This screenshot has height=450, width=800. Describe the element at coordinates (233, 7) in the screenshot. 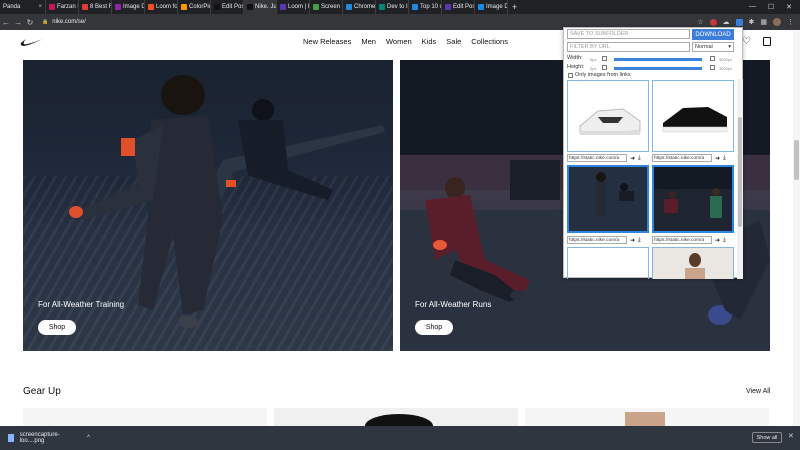

I see `tab-label: Edit Pos` at that location.